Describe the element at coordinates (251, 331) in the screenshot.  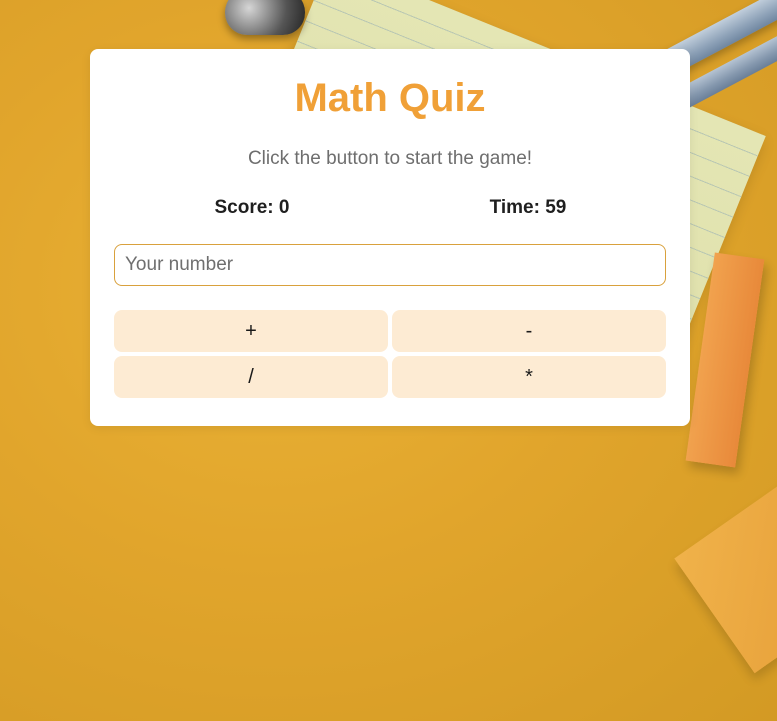
I see `plus-button: +` at that location.